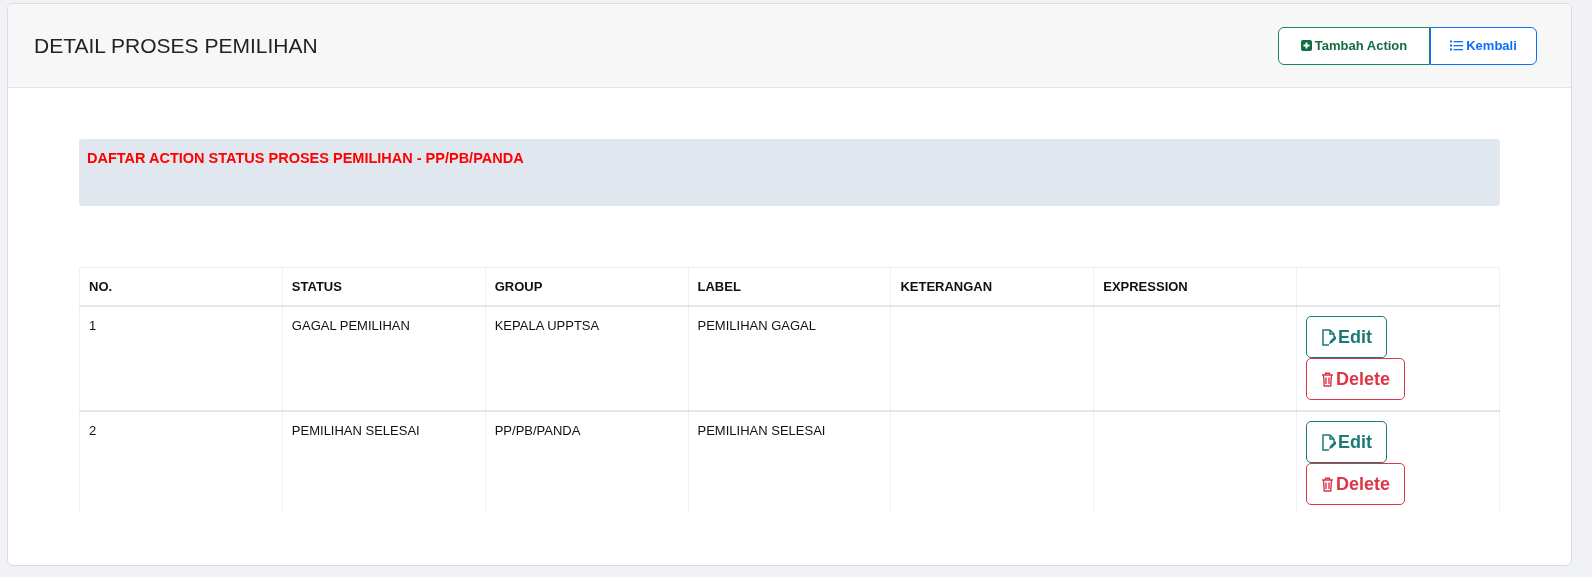 This screenshot has width=1592, height=577. What do you see at coordinates (1195, 286) in the screenshot?
I see `column-header: EXPRESSION` at bounding box center [1195, 286].